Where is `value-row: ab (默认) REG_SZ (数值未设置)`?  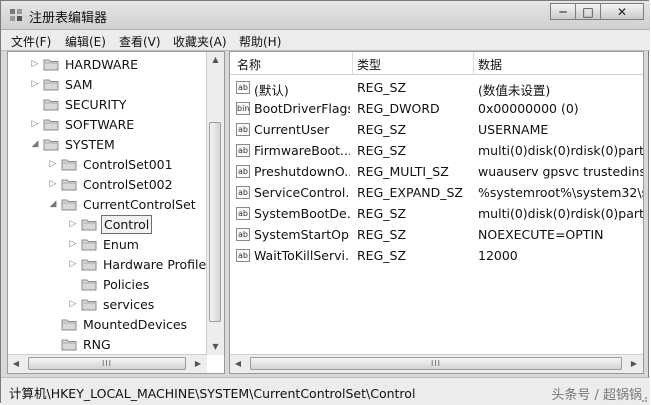
value-row: ab (默认) REG_SZ (数值未设置) is located at coordinates (436, 87).